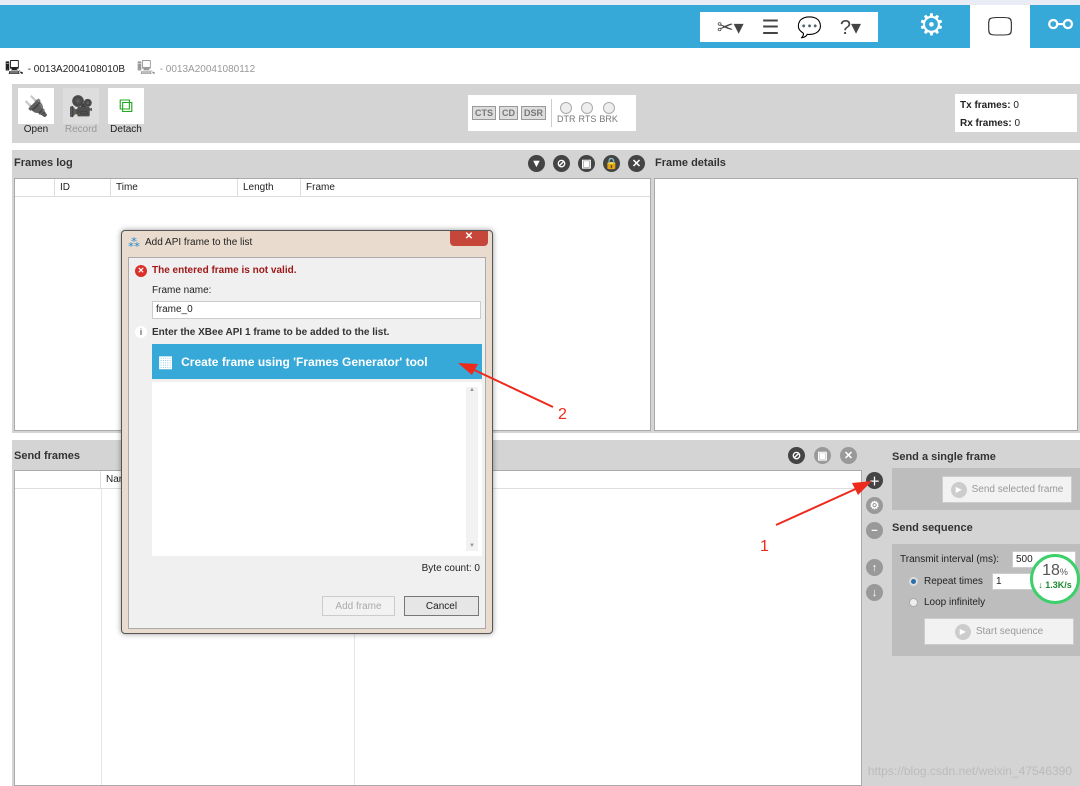 Image resolution: width=1080 pixels, height=786 pixels. I want to click on annotation-2: 2, so click(562, 414).